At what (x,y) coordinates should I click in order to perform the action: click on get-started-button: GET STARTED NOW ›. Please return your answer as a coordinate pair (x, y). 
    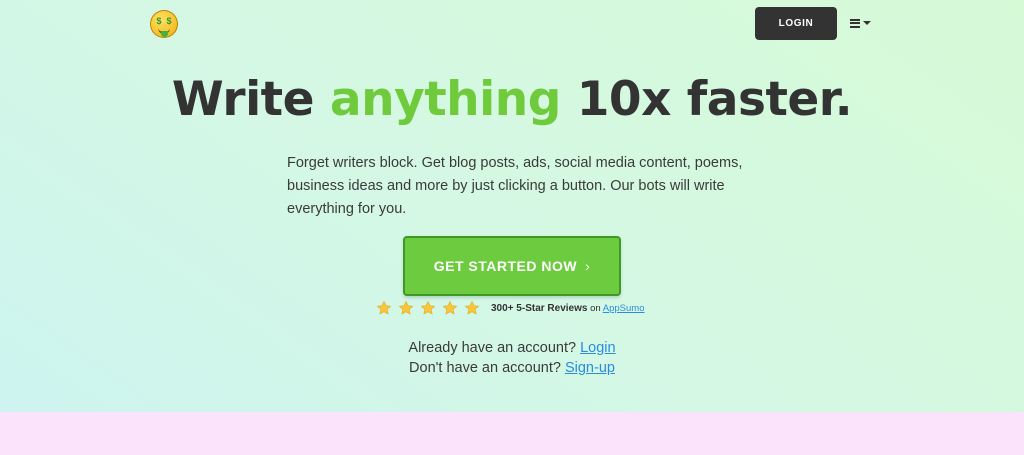
    Looking at the image, I should click on (512, 266).